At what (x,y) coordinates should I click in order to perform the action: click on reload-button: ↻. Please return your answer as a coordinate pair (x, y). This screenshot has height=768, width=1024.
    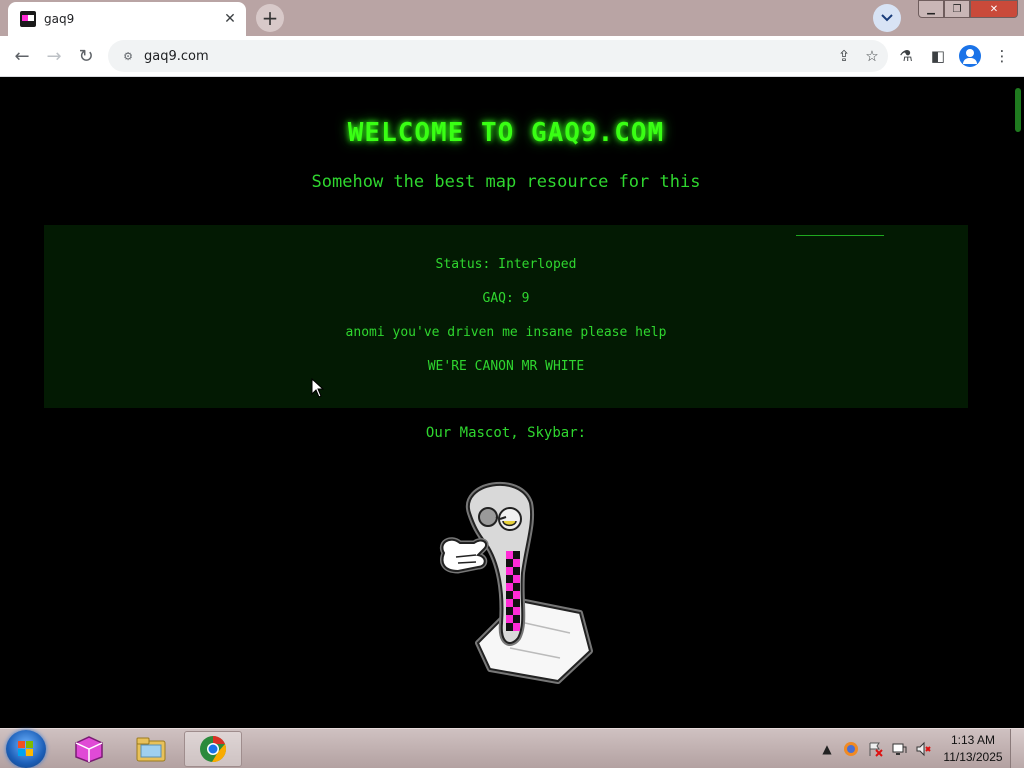
    Looking at the image, I should click on (86, 56).